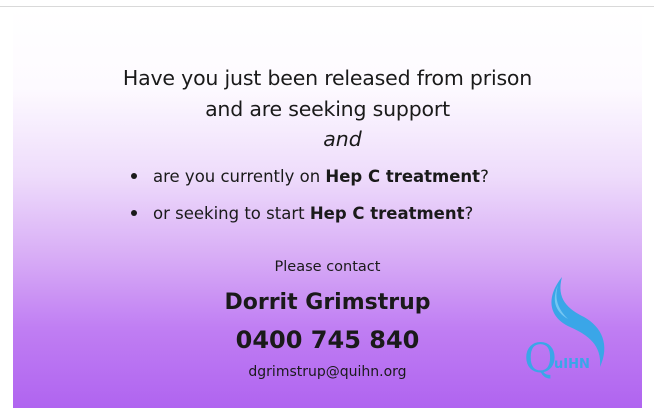 This screenshot has width=654, height=416. I want to click on bullet-prefix: or seeking to start, so click(231, 213).